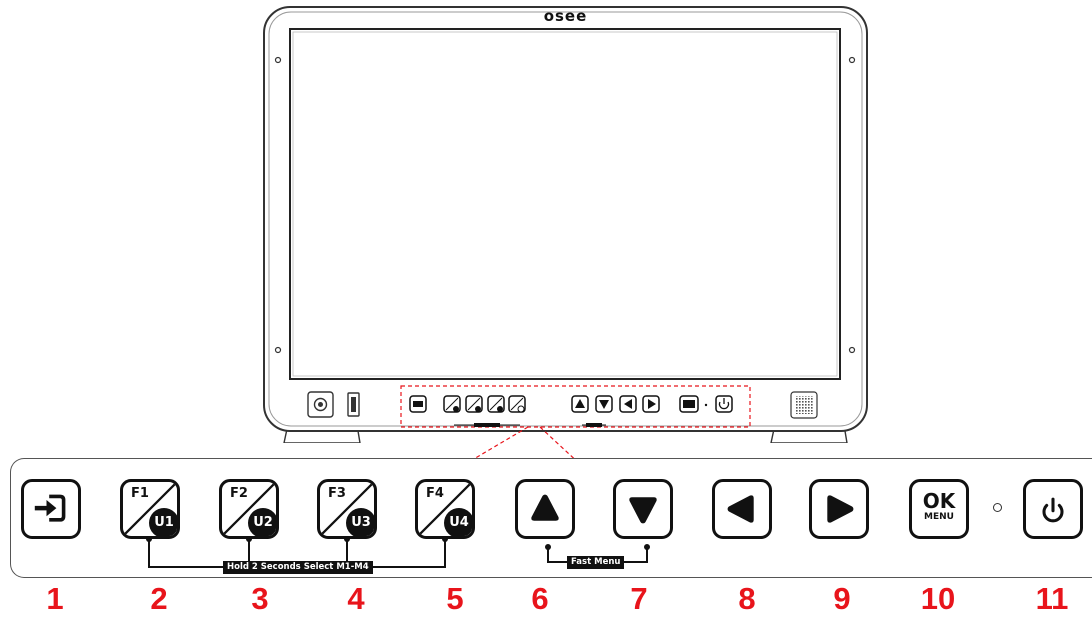  What do you see at coordinates (842, 598) in the screenshot?
I see `callout-9: 9` at bounding box center [842, 598].